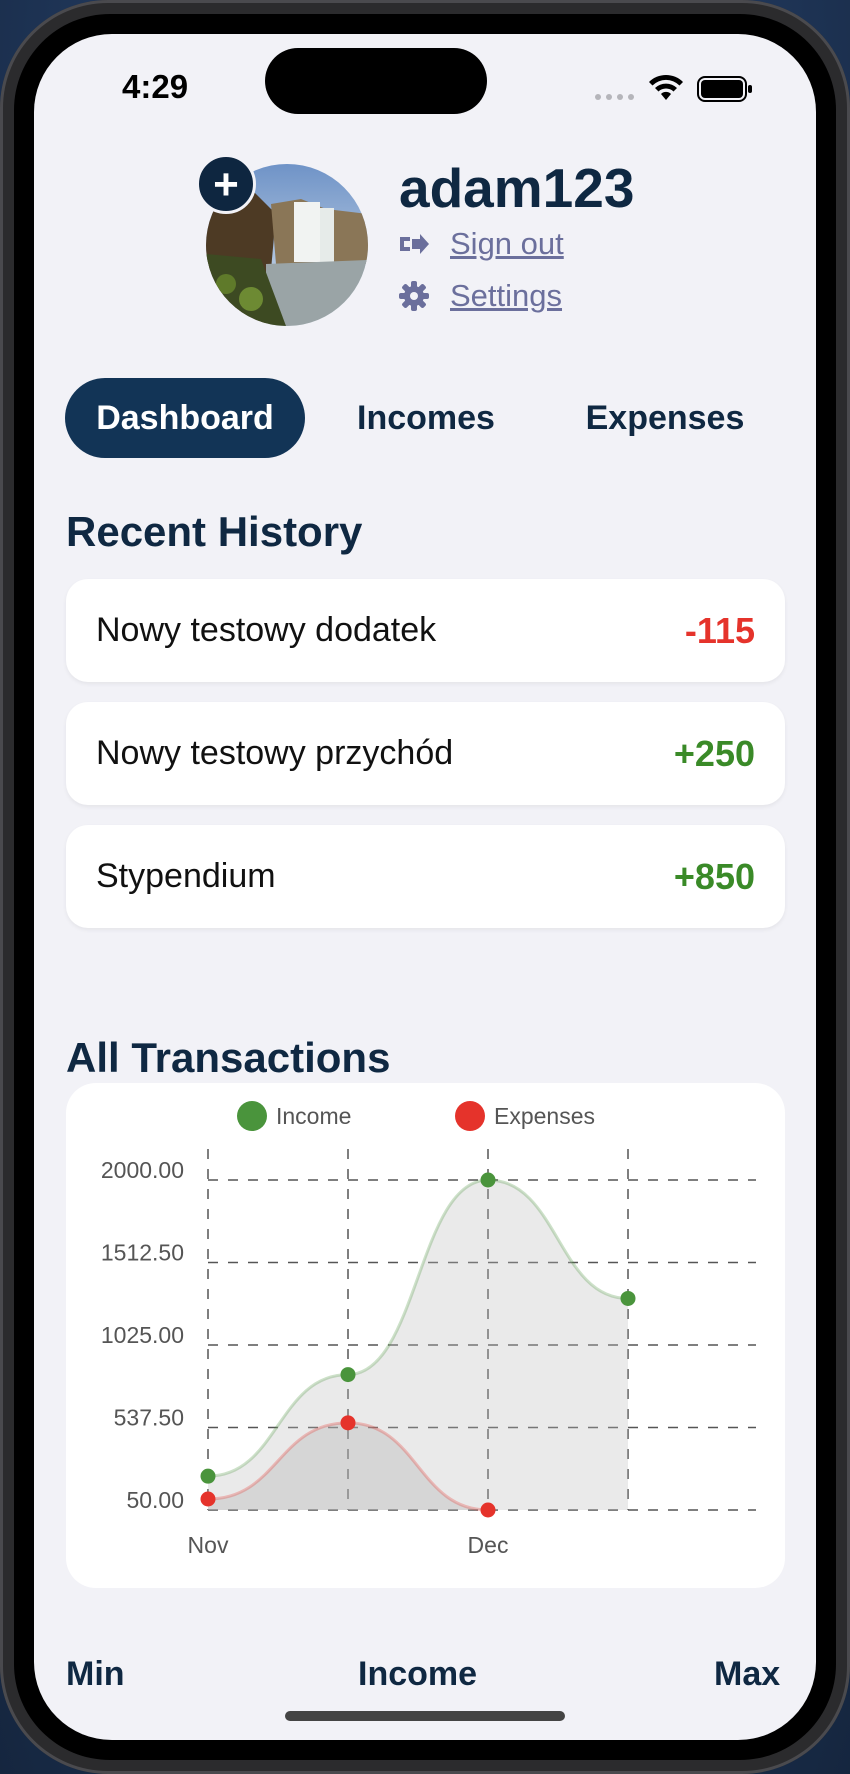 This screenshot has height=1774, width=850. What do you see at coordinates (507, 243) in the screenshot?
I see `sign-out-label: Sign out` at bounding box center [507, 243].